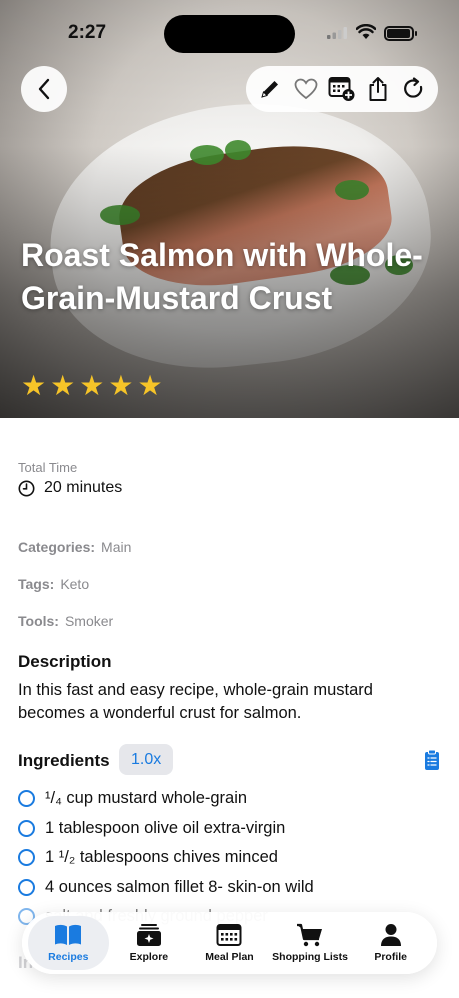  Describe the element at coordinates (116, 547) in the screenshot. I see `categories-value: Main` at that location.